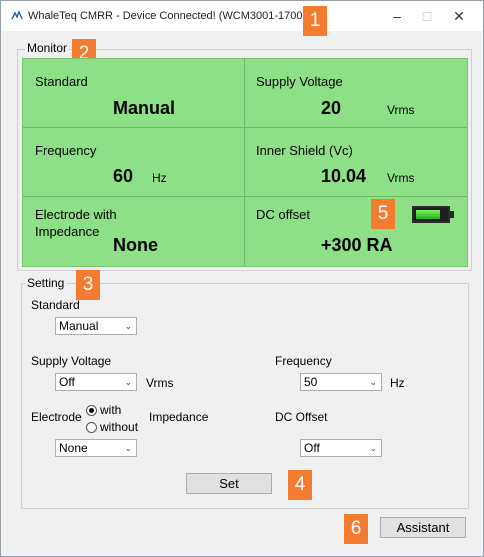 This screenshot has height=557, width=484. Describe the element at coordinates (119, 427) in the screenshot. I see `radio-without-label: without` at that location.